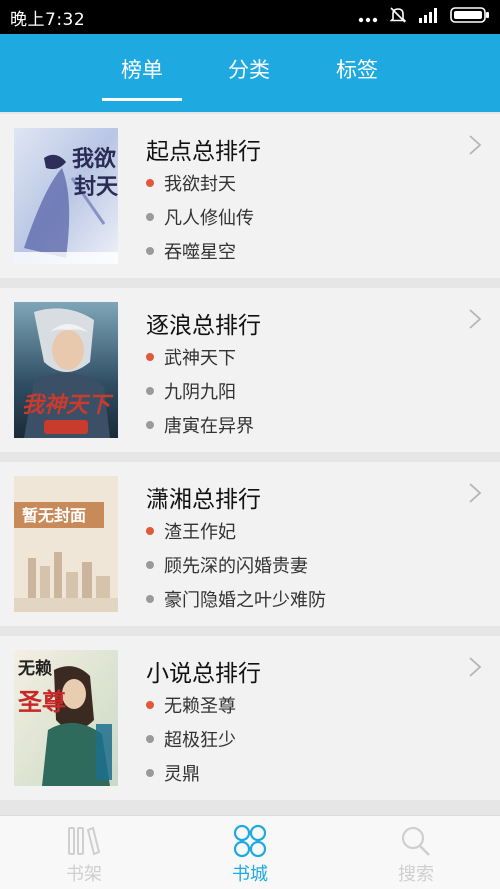 The width and height of the screenshot is (500, 889). Describe the element at coordinates (84, 874) in the screenshot. I see `nav-label: 书架` at that location.